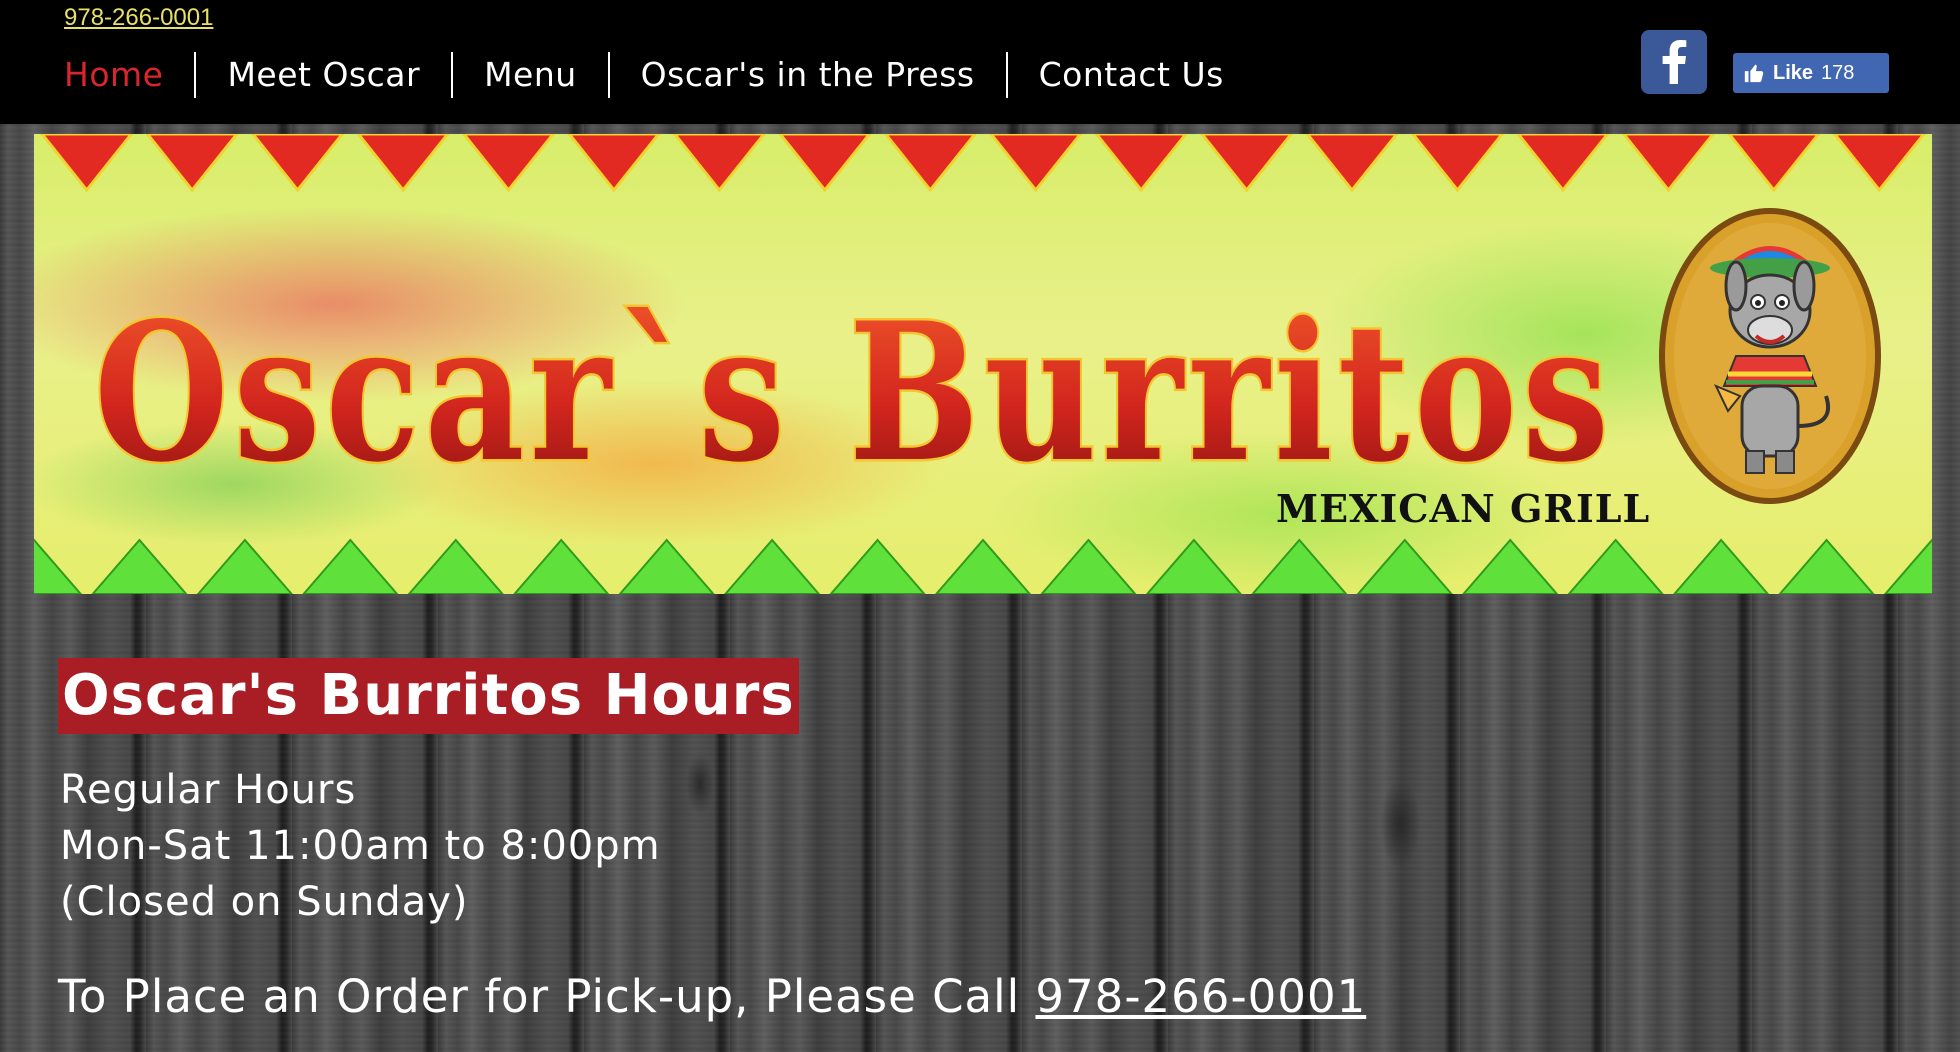 This screenshot has height=1052, width=1960. I want to click on nav-item-home: Home, so click(117, 75).